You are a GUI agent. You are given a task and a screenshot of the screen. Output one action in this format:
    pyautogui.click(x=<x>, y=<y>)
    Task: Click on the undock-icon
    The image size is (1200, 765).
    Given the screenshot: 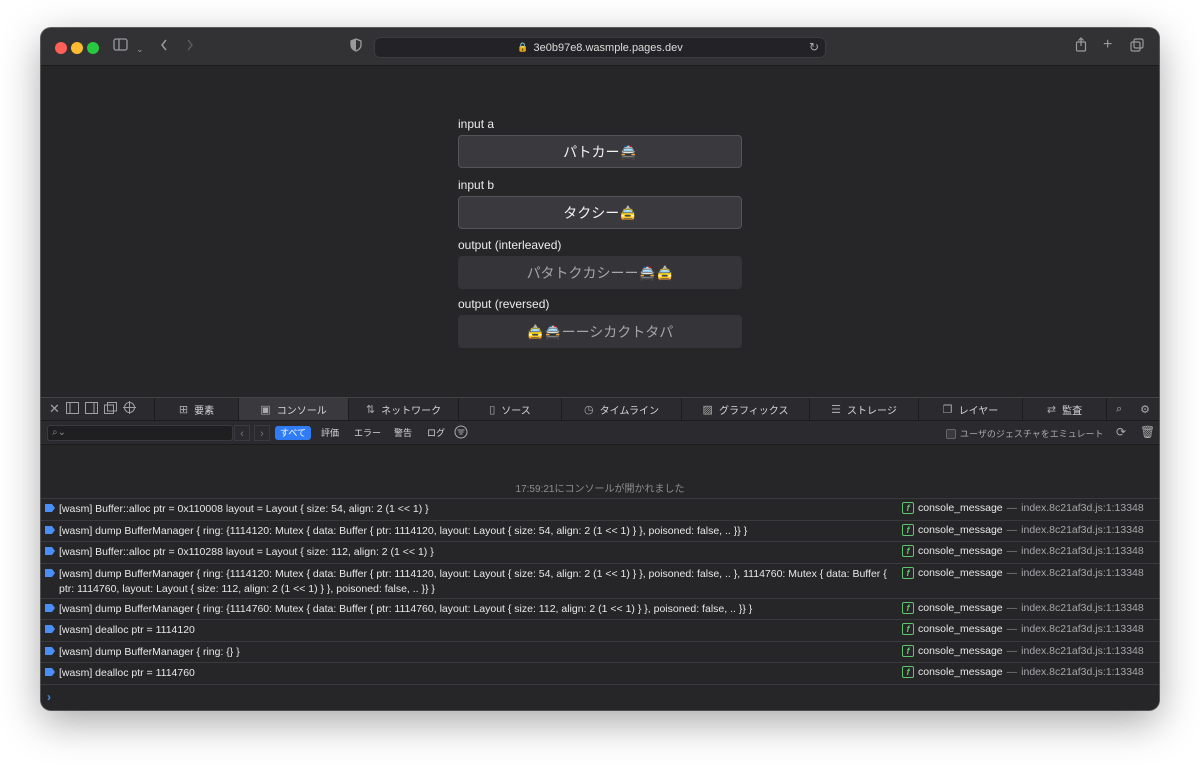 What is the action you would take?
    pyautogui.click(x=110, y=409)
    